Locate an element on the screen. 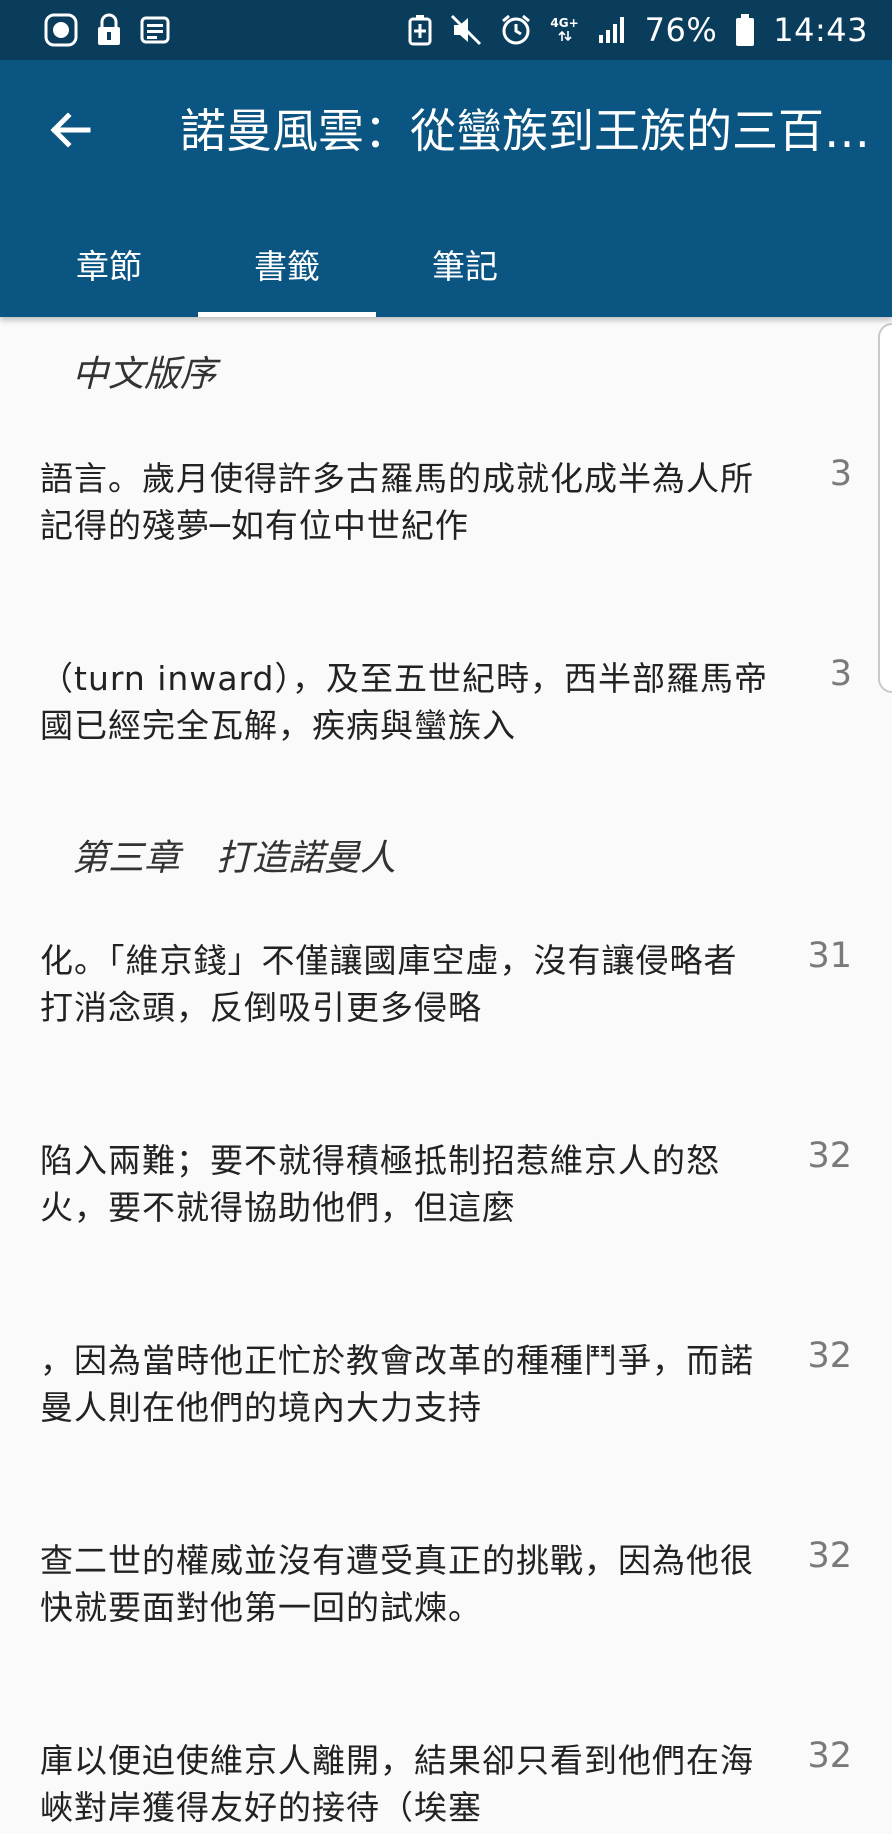  bookmark-item: 語言。歲月使得許多古羅馬的成就化成半為人所記得的殘夢─如有位中世紀作 3 is located at coordinates (450, 501).